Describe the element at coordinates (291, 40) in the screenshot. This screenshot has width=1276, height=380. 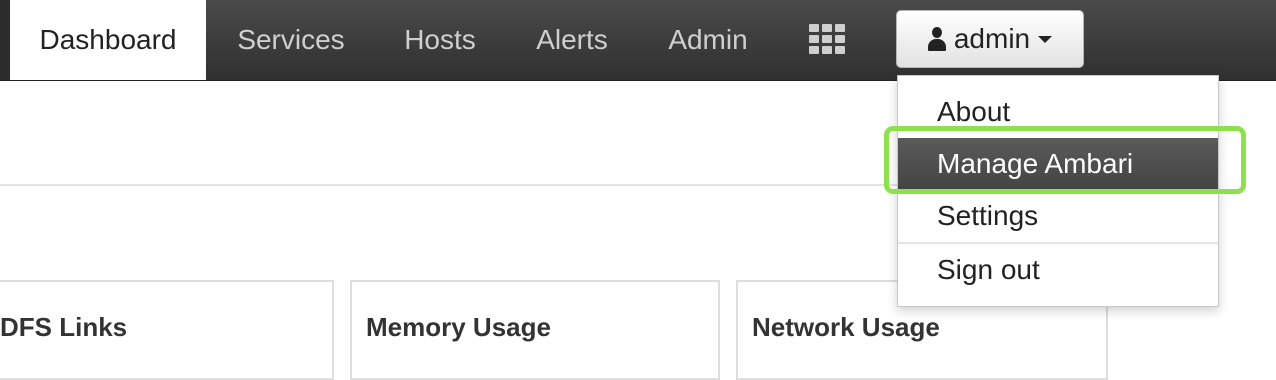
I see `nav-tab-services: Services` at that location.